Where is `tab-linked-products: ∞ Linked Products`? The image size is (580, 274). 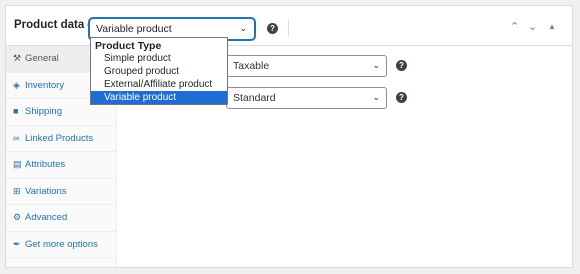 tab-linked-products: ∞ Linked Products is located at coordinates (61, 139).